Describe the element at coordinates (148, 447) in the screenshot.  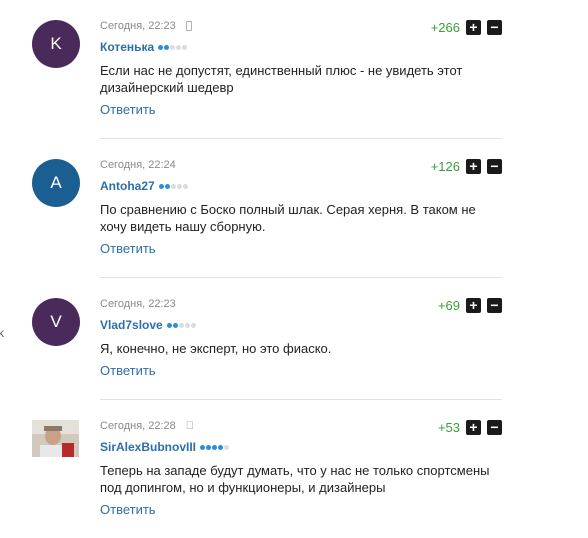
I see `author-link: SirAlexBubnovIII` at that location.